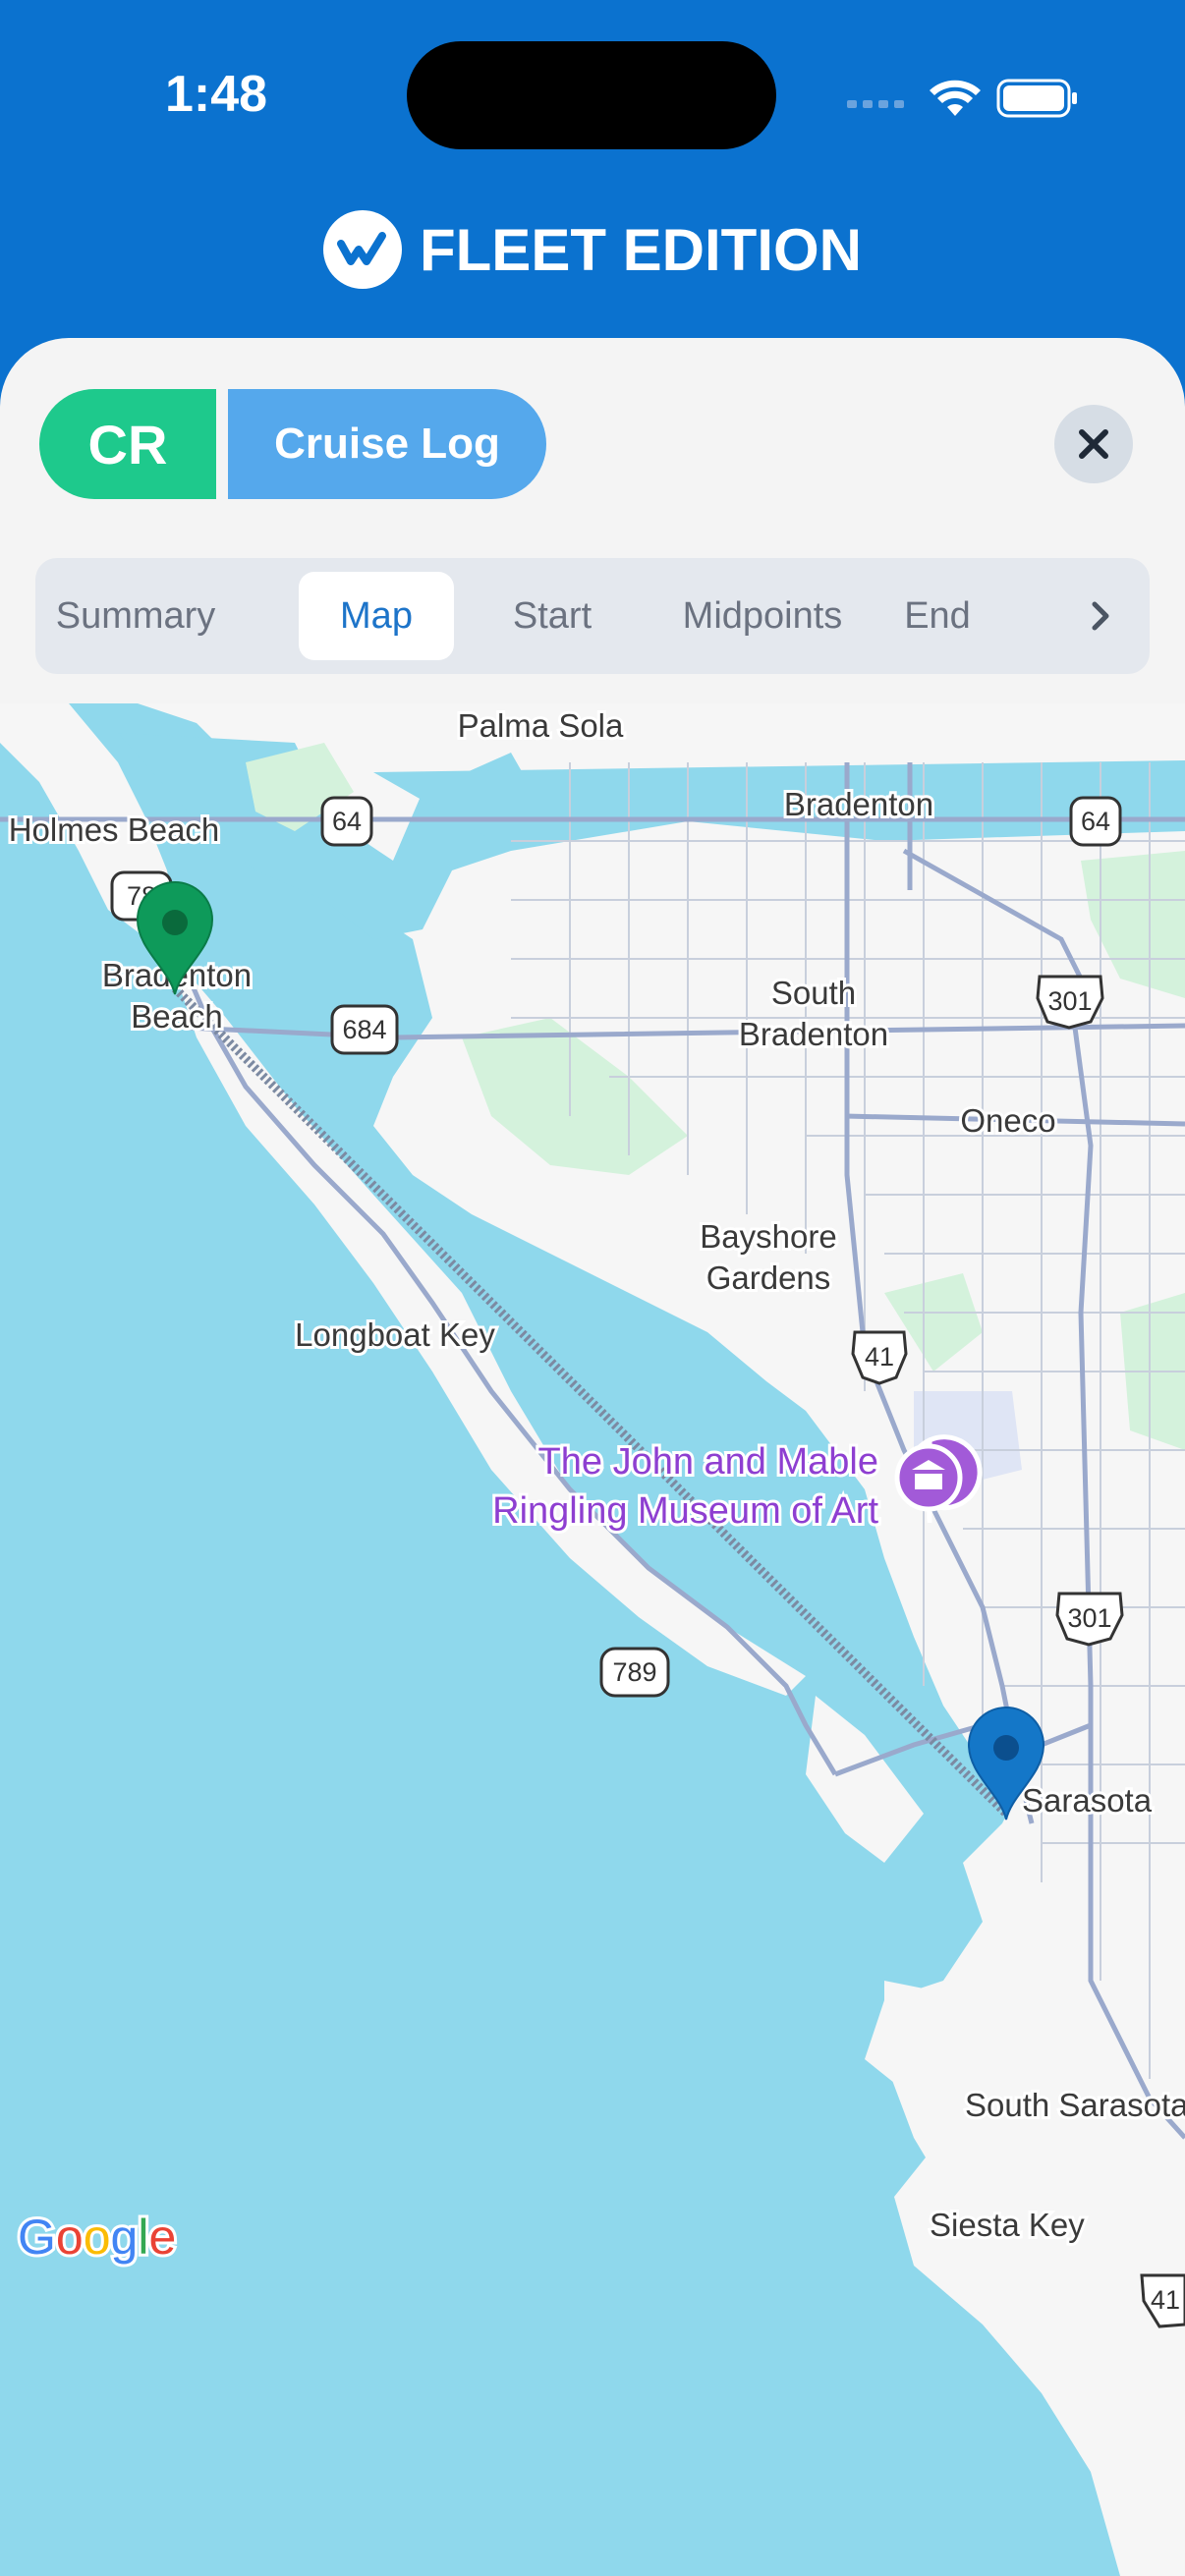 Image resolution: width=1185 pixels, height=2576 pixels. What do you see at coordinates (1008, 1120) in the screenshot?
I see `label-oneco: Oneco` at bounding box center [1008, 1120].